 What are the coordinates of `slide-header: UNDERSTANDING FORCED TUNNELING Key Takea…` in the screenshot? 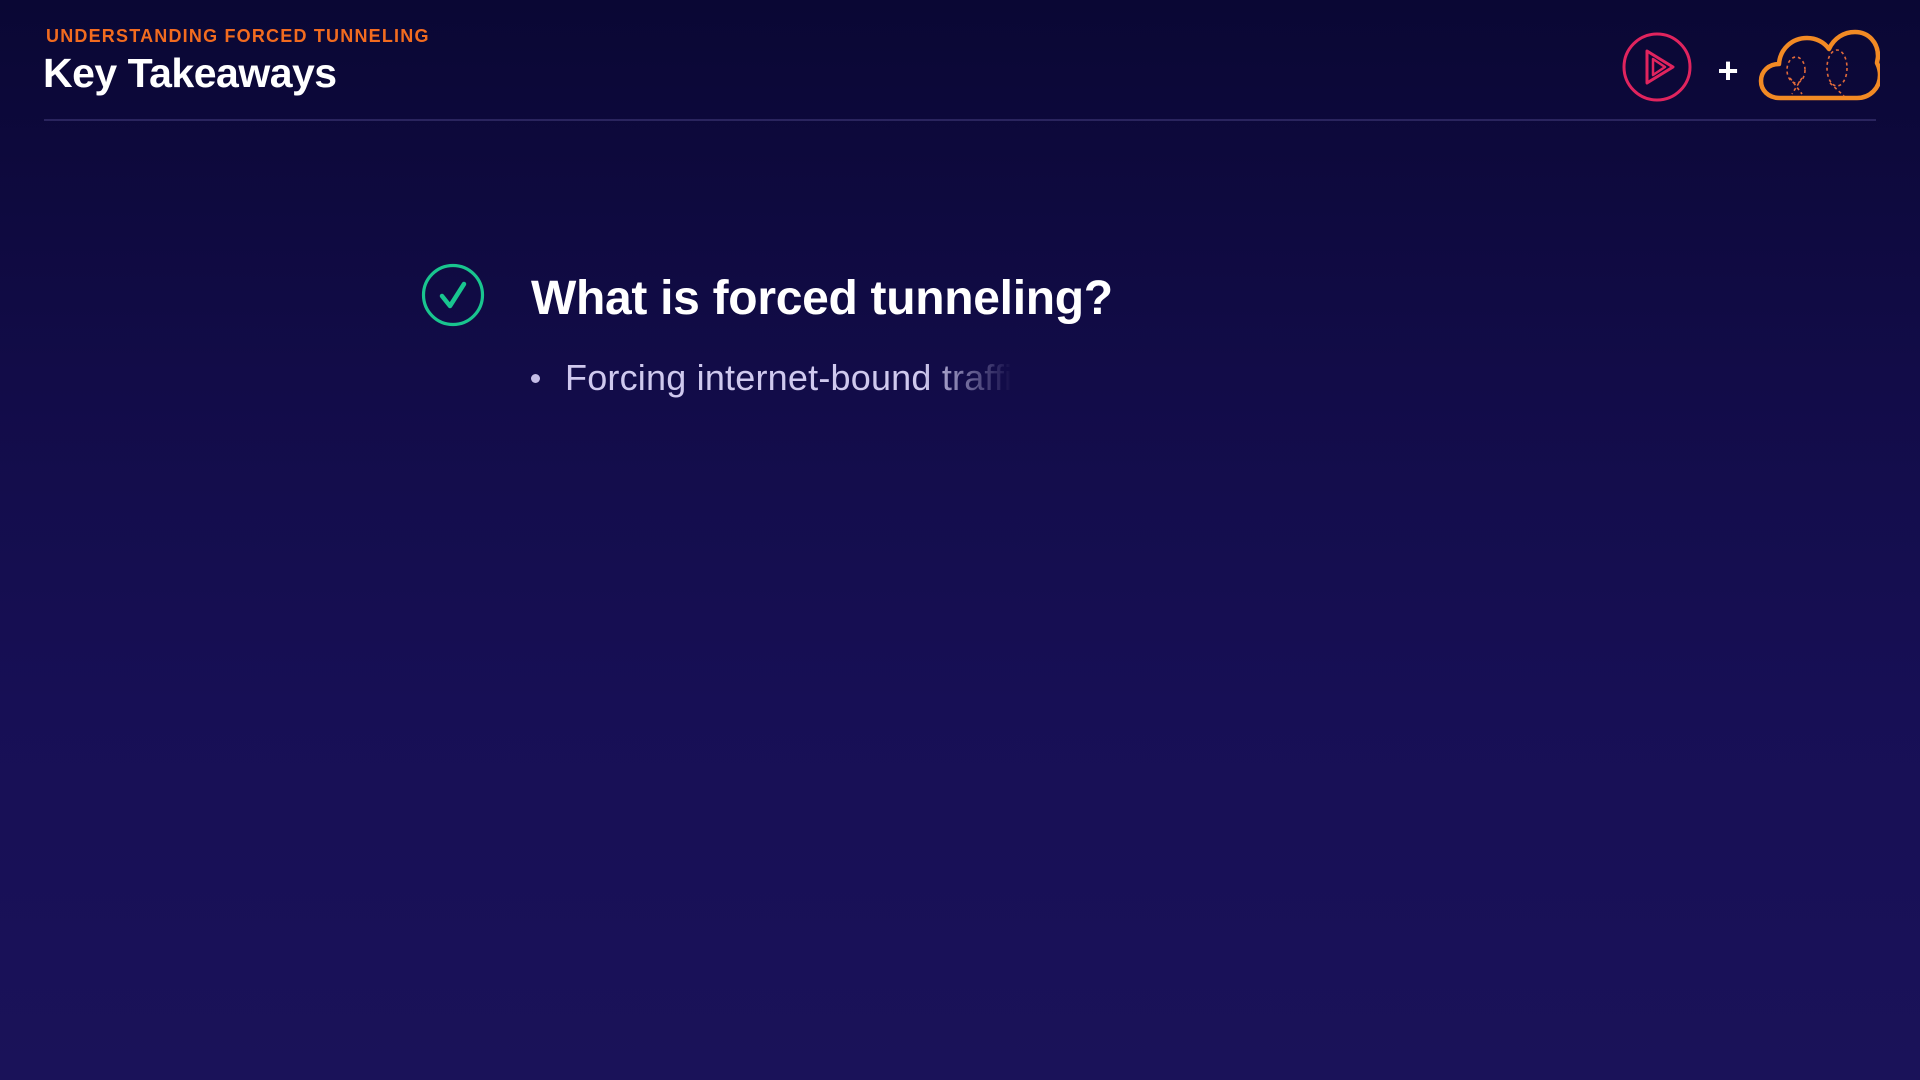 It's located at (960, 61).